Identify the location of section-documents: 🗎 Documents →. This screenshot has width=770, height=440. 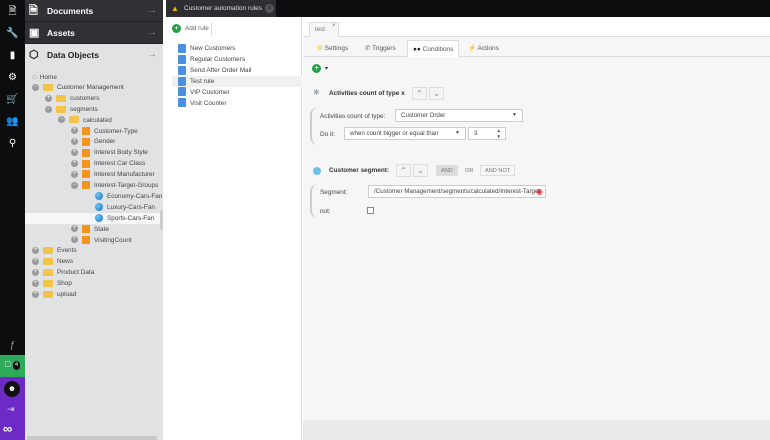
(94, 11).